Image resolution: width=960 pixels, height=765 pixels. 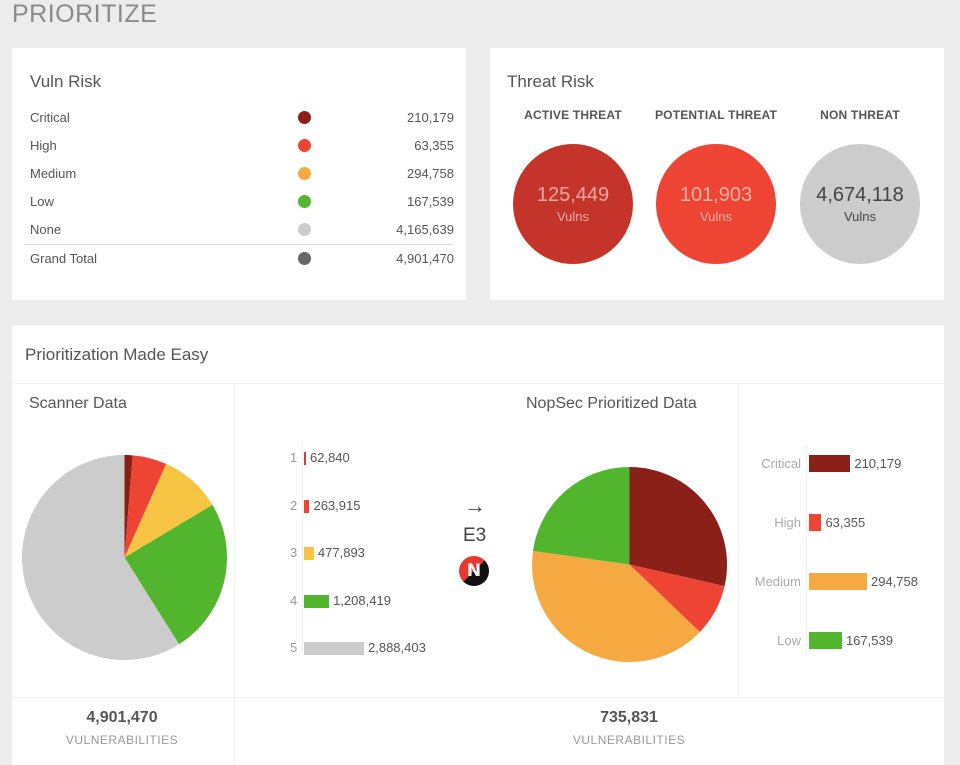 I want to click on total-divider, so click(x=239, y=244).